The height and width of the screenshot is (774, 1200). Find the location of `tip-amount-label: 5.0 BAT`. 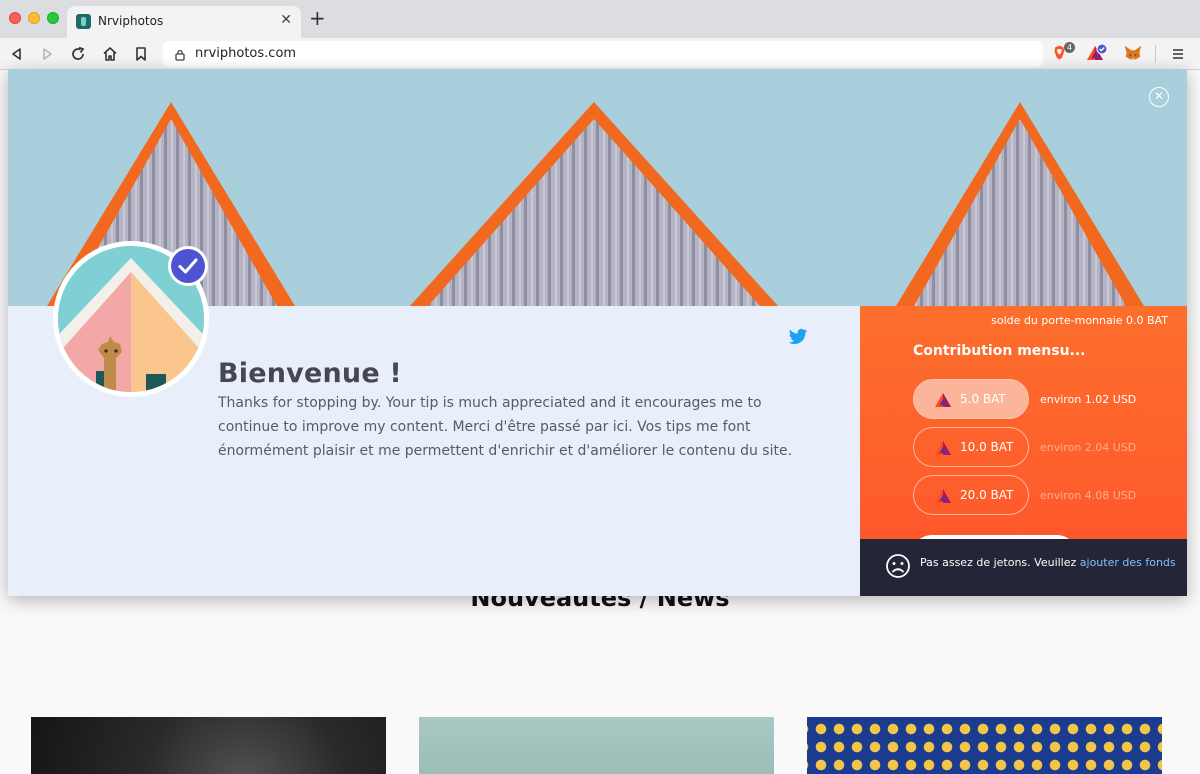

tip-amount-label: 5.0 BAT is located at coordinates (983, 399).